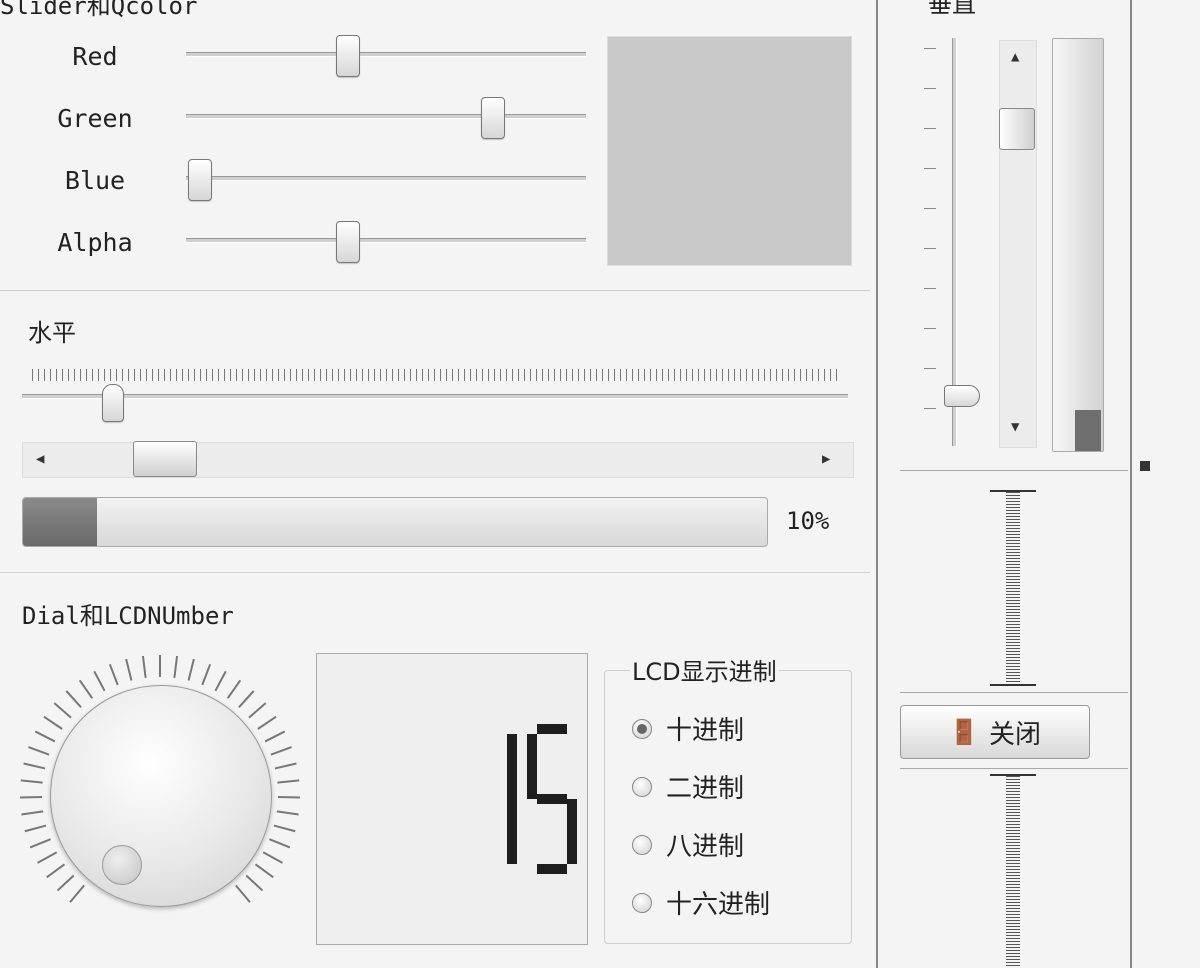 This screenshot has height=968, width=1200. Describe the element at coordinates (99, 10) in the screenshot. I see `rgb-group-title: Slider和Qcolor` at that location.